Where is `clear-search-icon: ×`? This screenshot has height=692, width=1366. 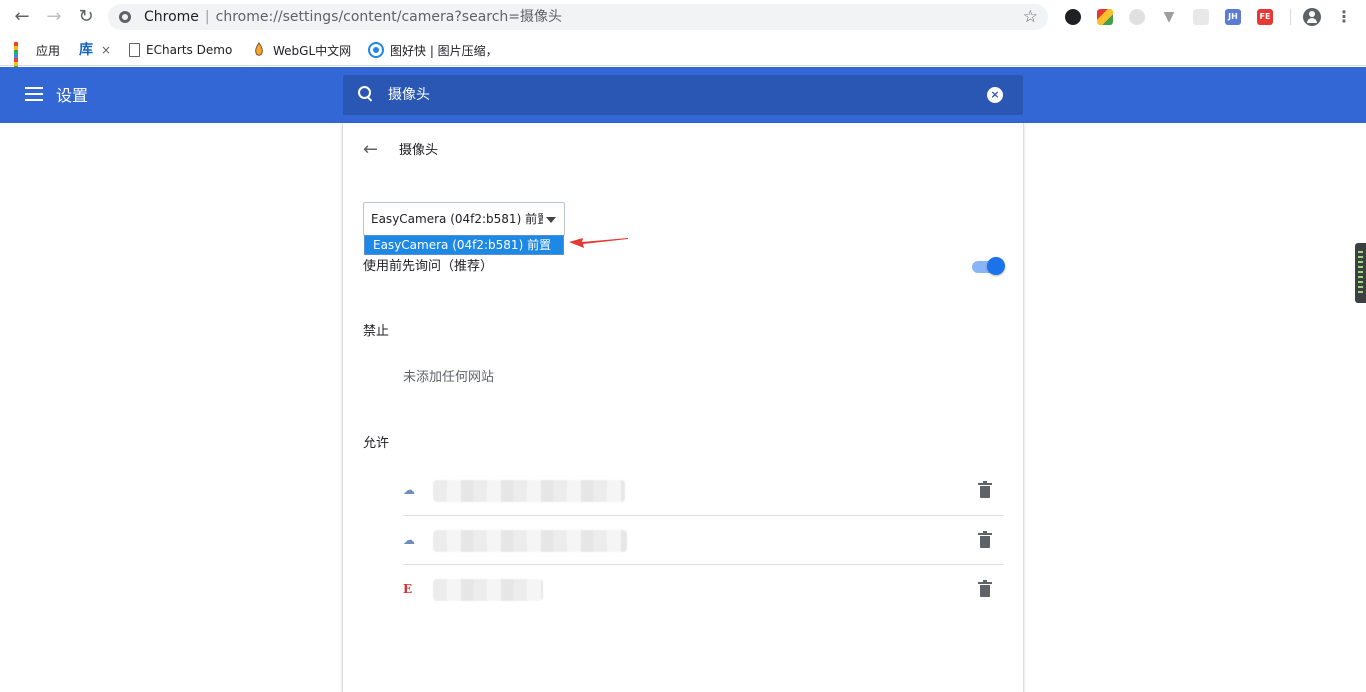
clear-search-icon: × is located at coordinates (995, 95).